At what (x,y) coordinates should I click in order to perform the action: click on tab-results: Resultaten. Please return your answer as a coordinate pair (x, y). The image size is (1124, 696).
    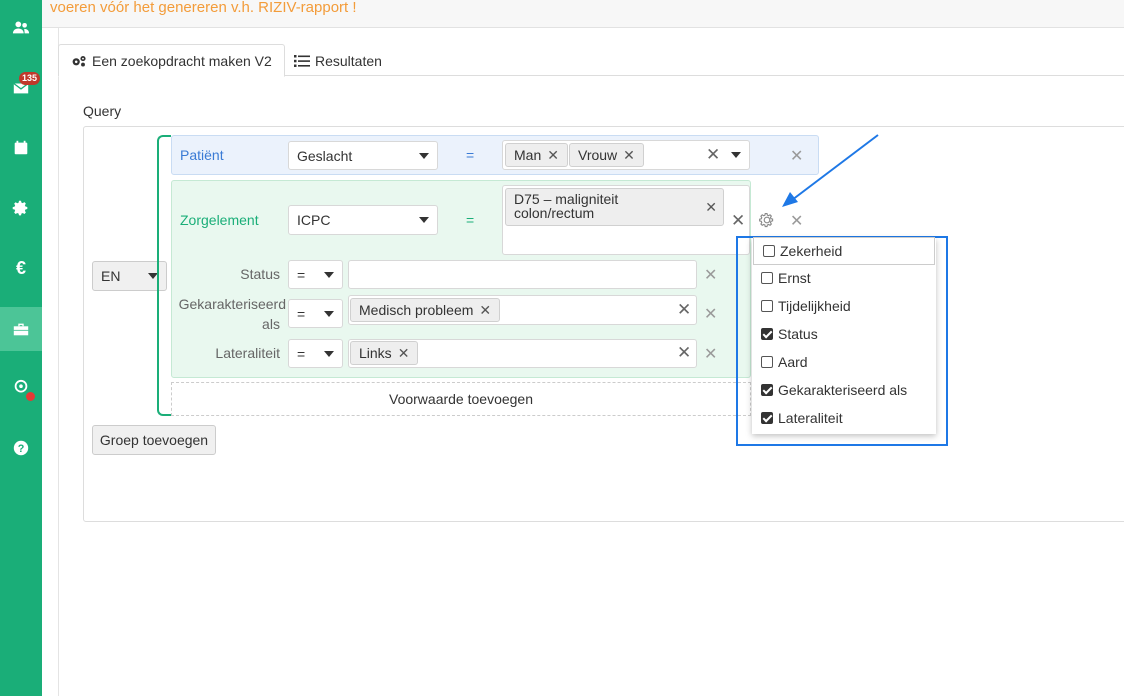
    Looking at the image, I should click on (338, 60).